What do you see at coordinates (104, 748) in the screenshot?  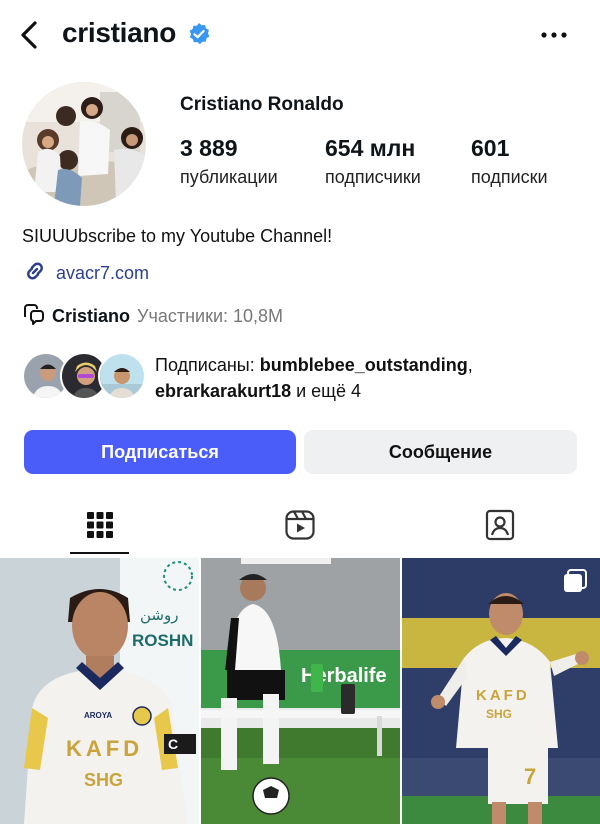 I see `tile1-kit-text: KAFD` at bounding box center [104, 748].